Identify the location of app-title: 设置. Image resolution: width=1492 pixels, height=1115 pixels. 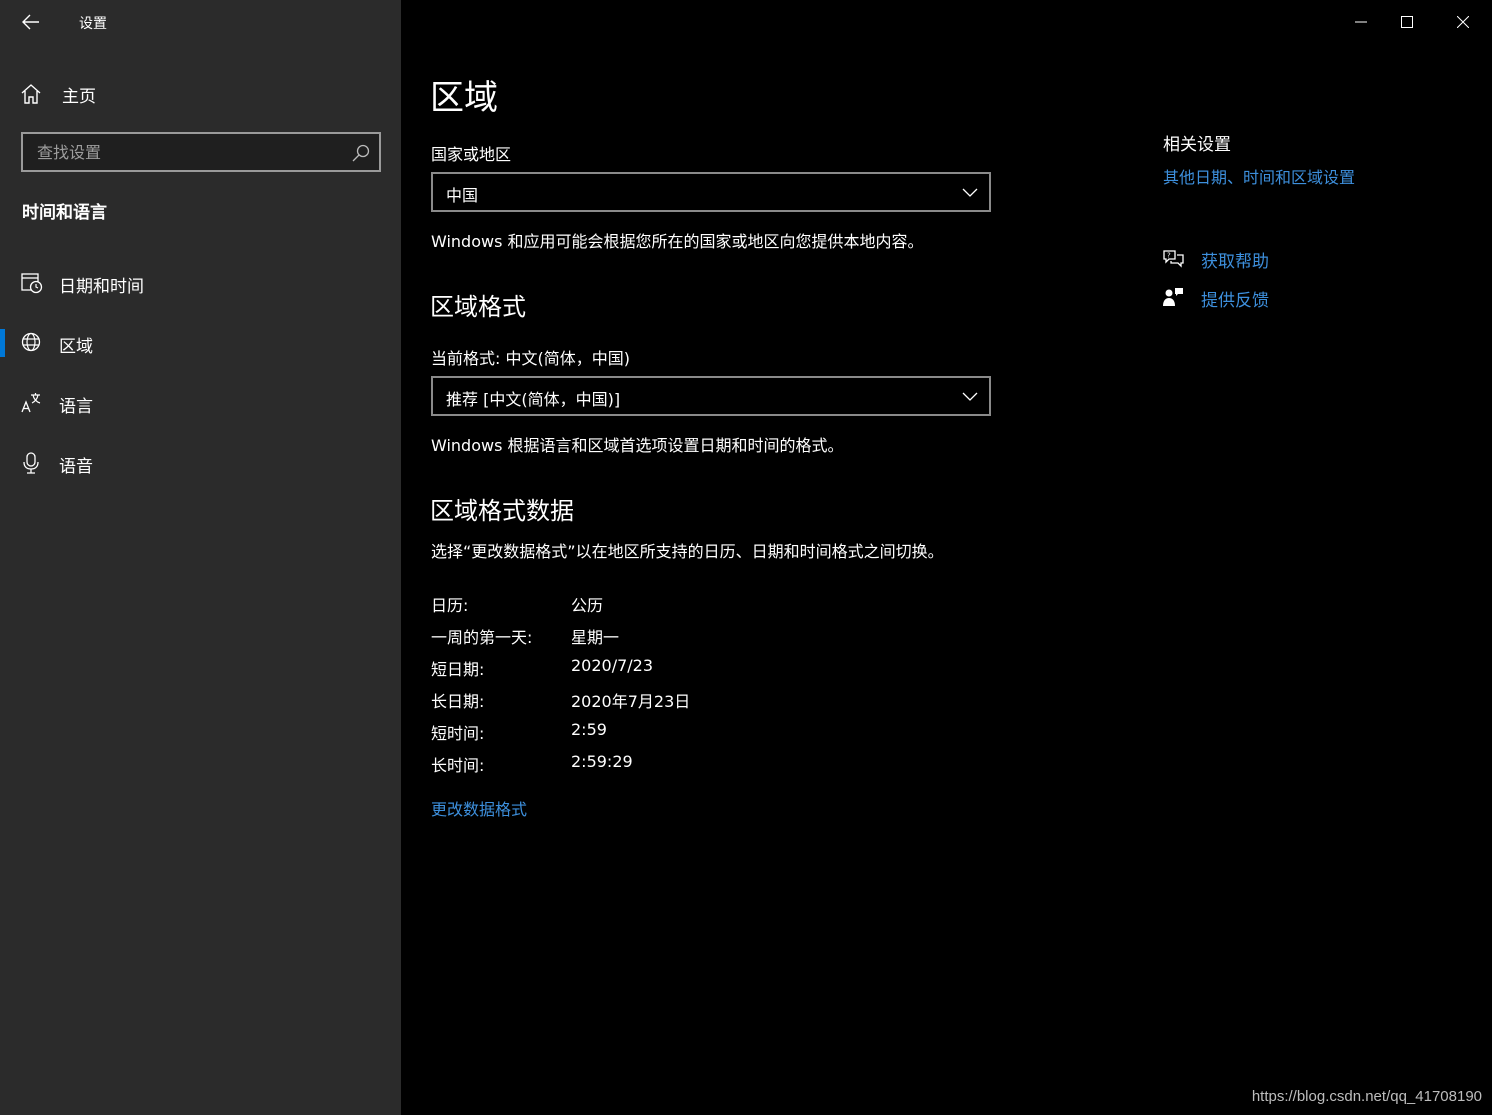
(93, 24).